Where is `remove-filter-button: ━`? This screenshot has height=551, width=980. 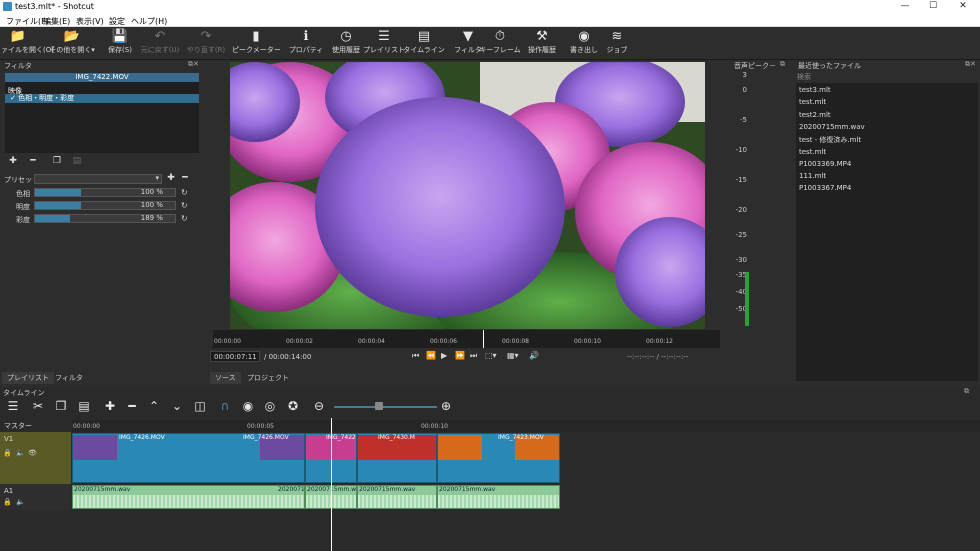 remove-filter-button: ━ is located at coordinates (33, 161).